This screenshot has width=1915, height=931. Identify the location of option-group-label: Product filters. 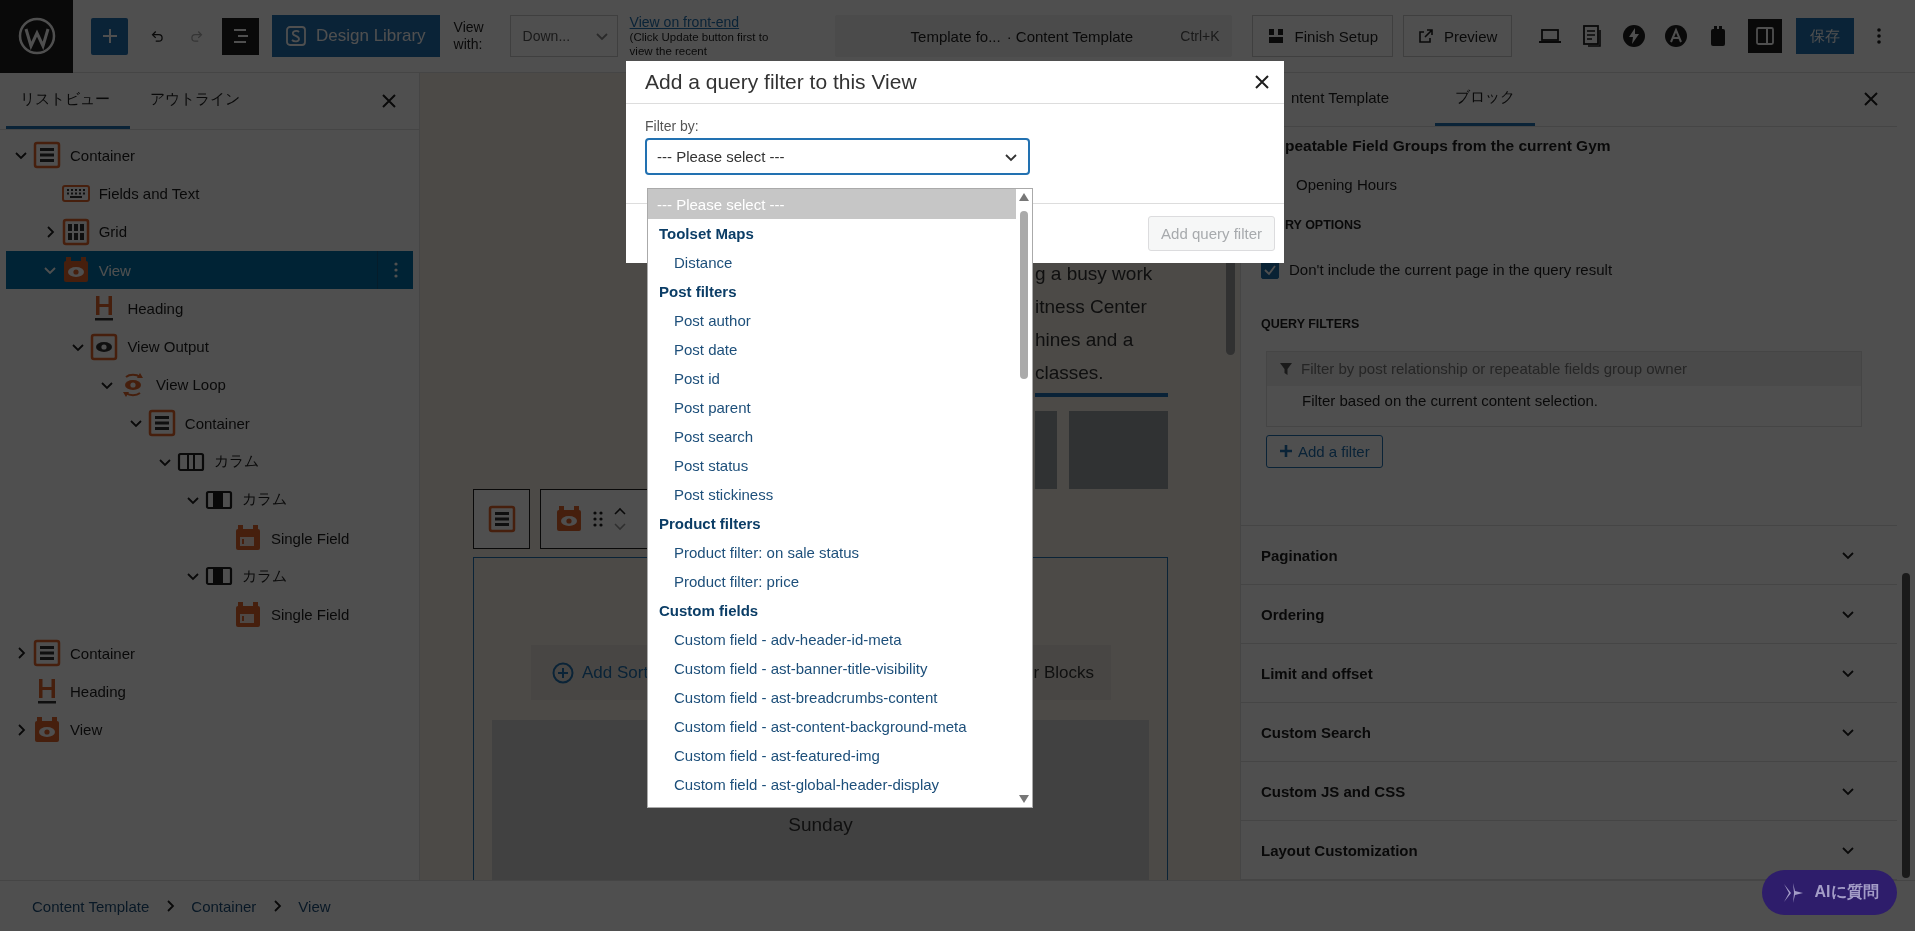
(710, 524).